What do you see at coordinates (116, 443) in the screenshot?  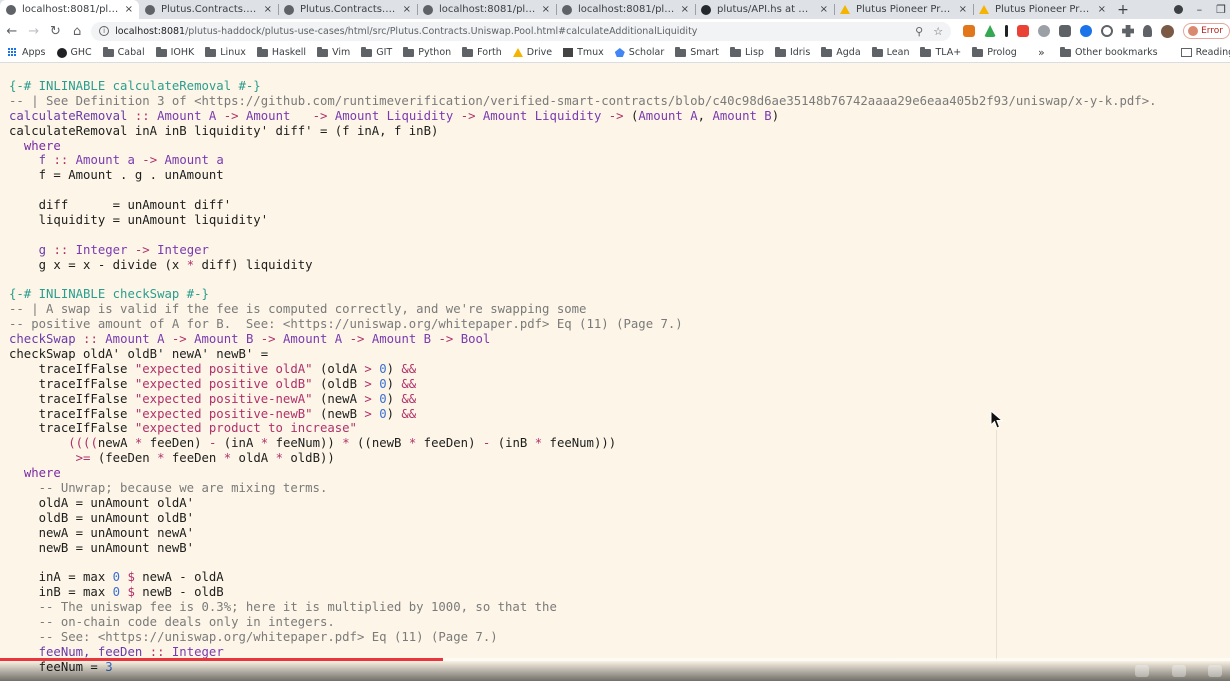 I see `code-token: newA` at bounding box center [116, 443].